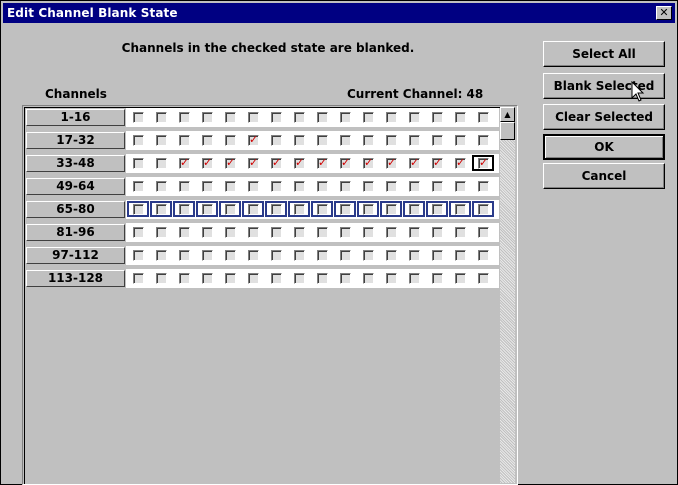 The height and width of the screenshot is (485, 678). Describe the element at coordinates (664, 13) in the screenshot. I see `close-button: ✕` at that location.